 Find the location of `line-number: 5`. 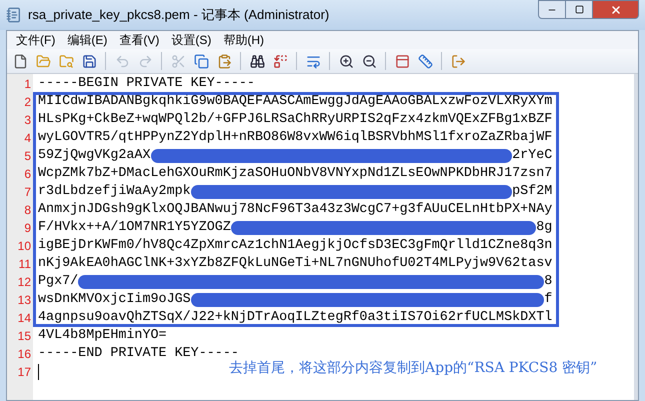

line-number: 5 is located at coordinates (27, 156).